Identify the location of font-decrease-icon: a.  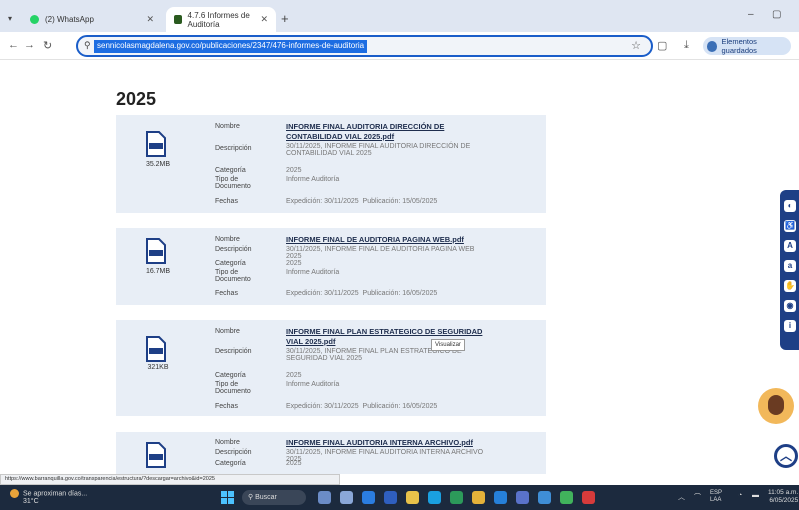
(790, 266).